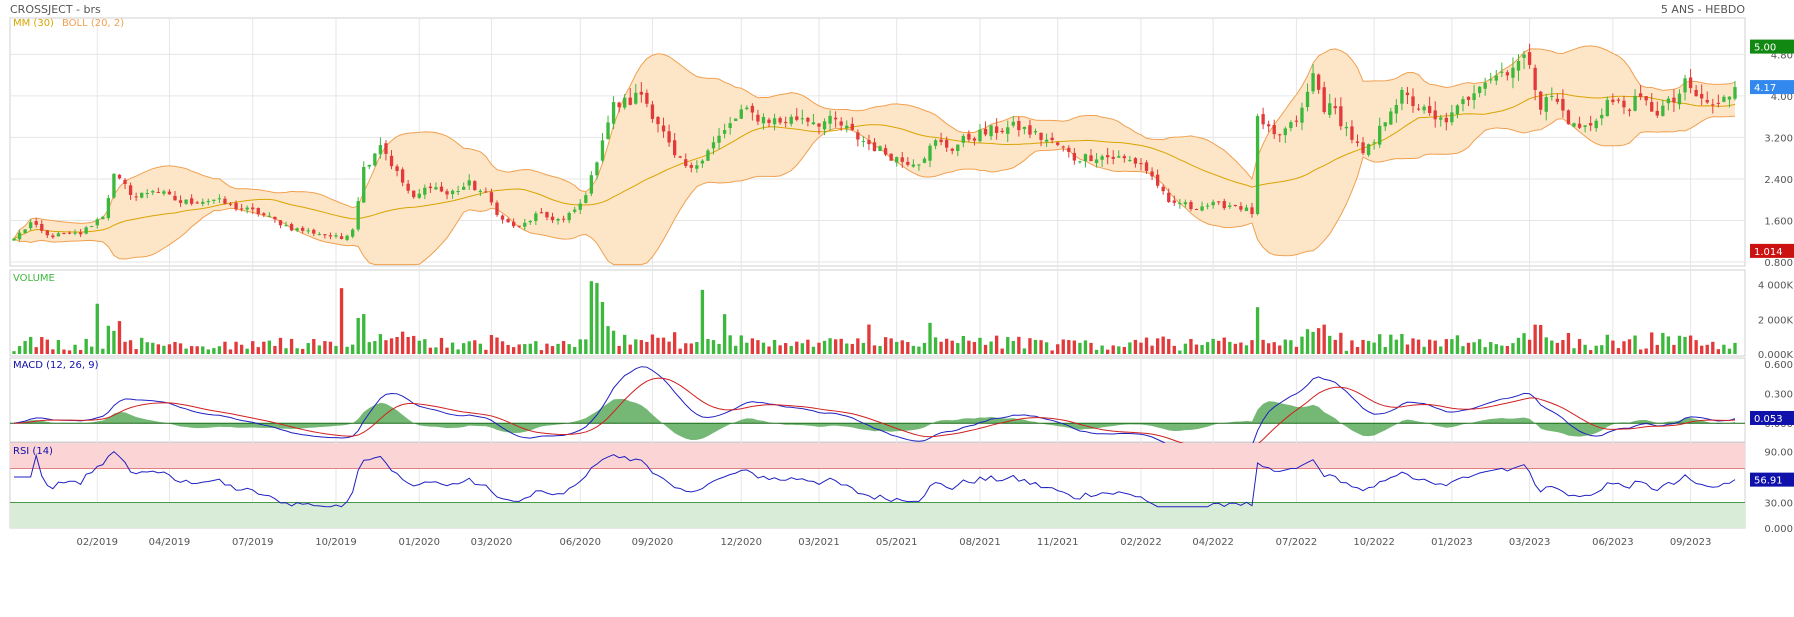 The height and width of the screenshot is (617, 1794). What do you see at coordinates (877, 515) in the screenshot?
I see `rsi-oversold-zone` at bounding box center [877, 515].